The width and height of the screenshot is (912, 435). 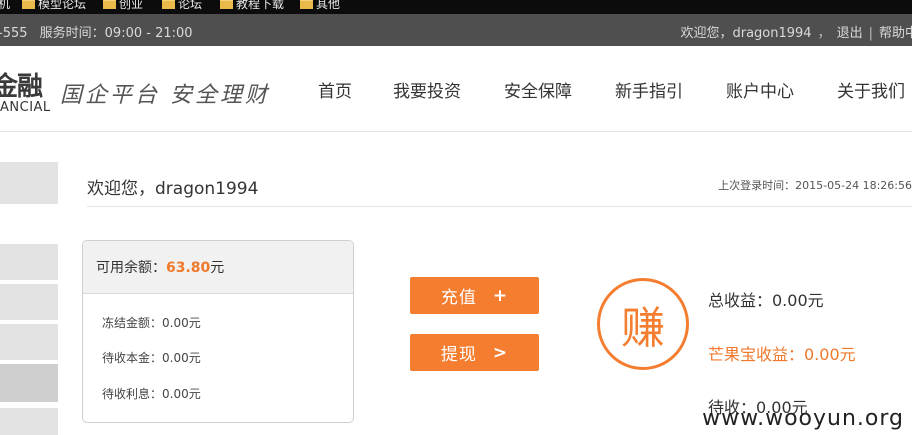 I want to click on topbar-greeting: 欢迎您，dragon1994, so click(x=746, y=33).